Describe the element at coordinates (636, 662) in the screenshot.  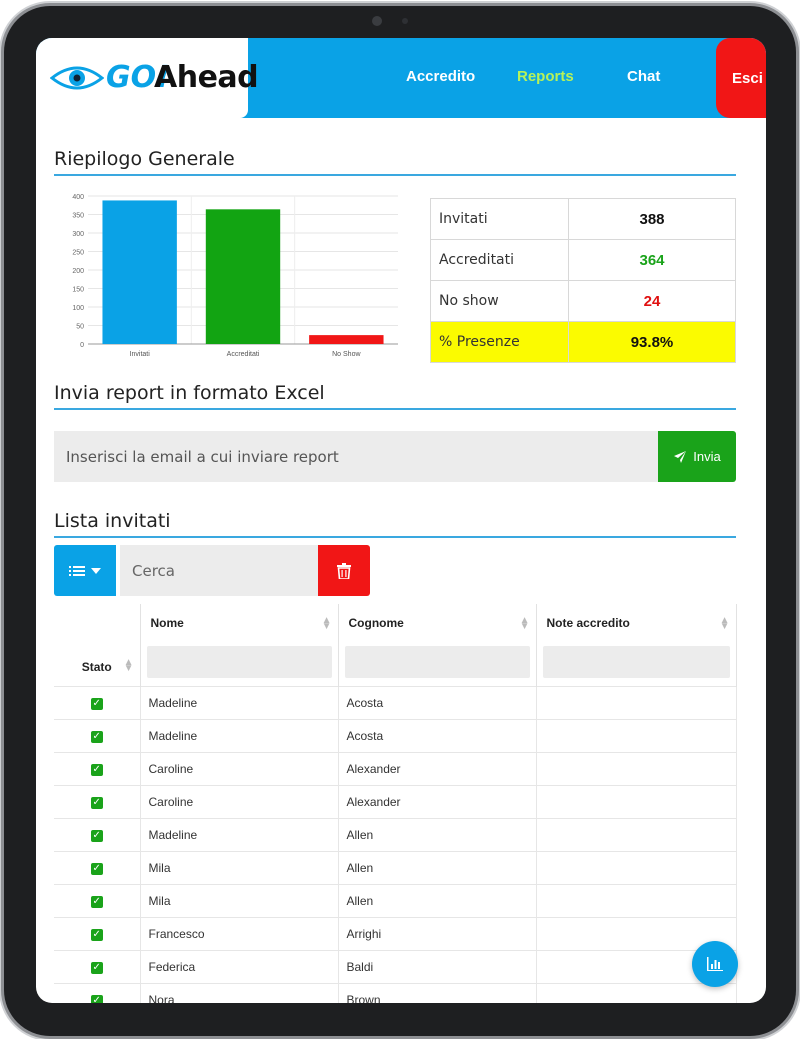
I see `filter-note-input` at that location.